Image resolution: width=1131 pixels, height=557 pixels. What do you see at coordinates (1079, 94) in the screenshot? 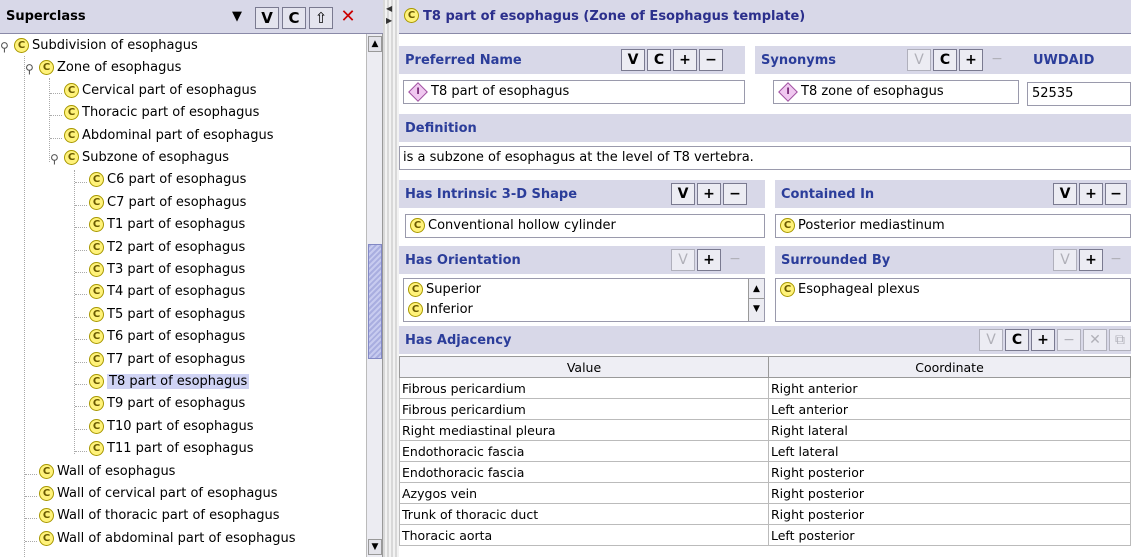
I see `uwdaid-field: 52535` at bounding box center [1079, 94].